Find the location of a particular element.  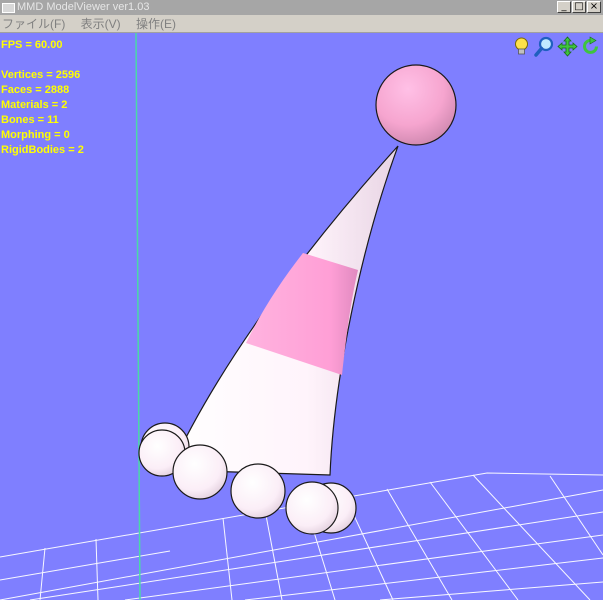

materials-count: Materials = 2 is located at coordinates (34, 105).